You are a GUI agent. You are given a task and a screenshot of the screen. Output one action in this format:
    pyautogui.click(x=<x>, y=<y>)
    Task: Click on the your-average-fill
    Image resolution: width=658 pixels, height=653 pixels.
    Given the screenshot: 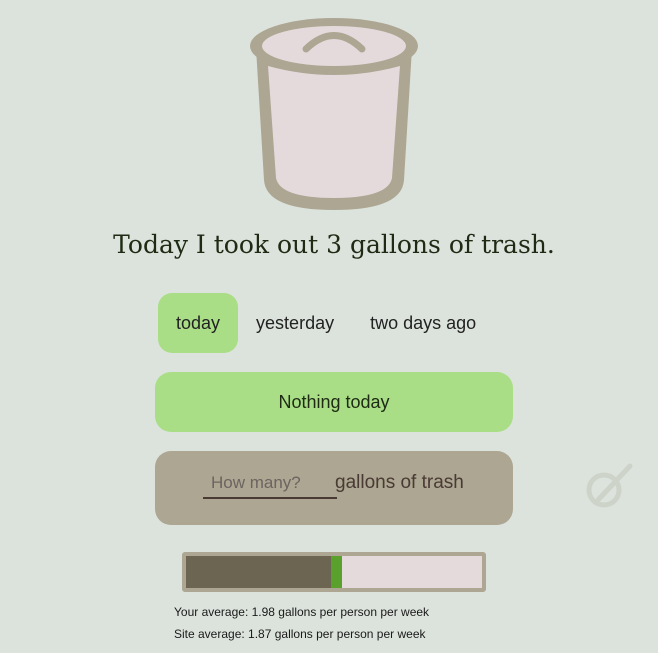 What is the action you would take?
    pyautogui.click(x=259, y=572)
    